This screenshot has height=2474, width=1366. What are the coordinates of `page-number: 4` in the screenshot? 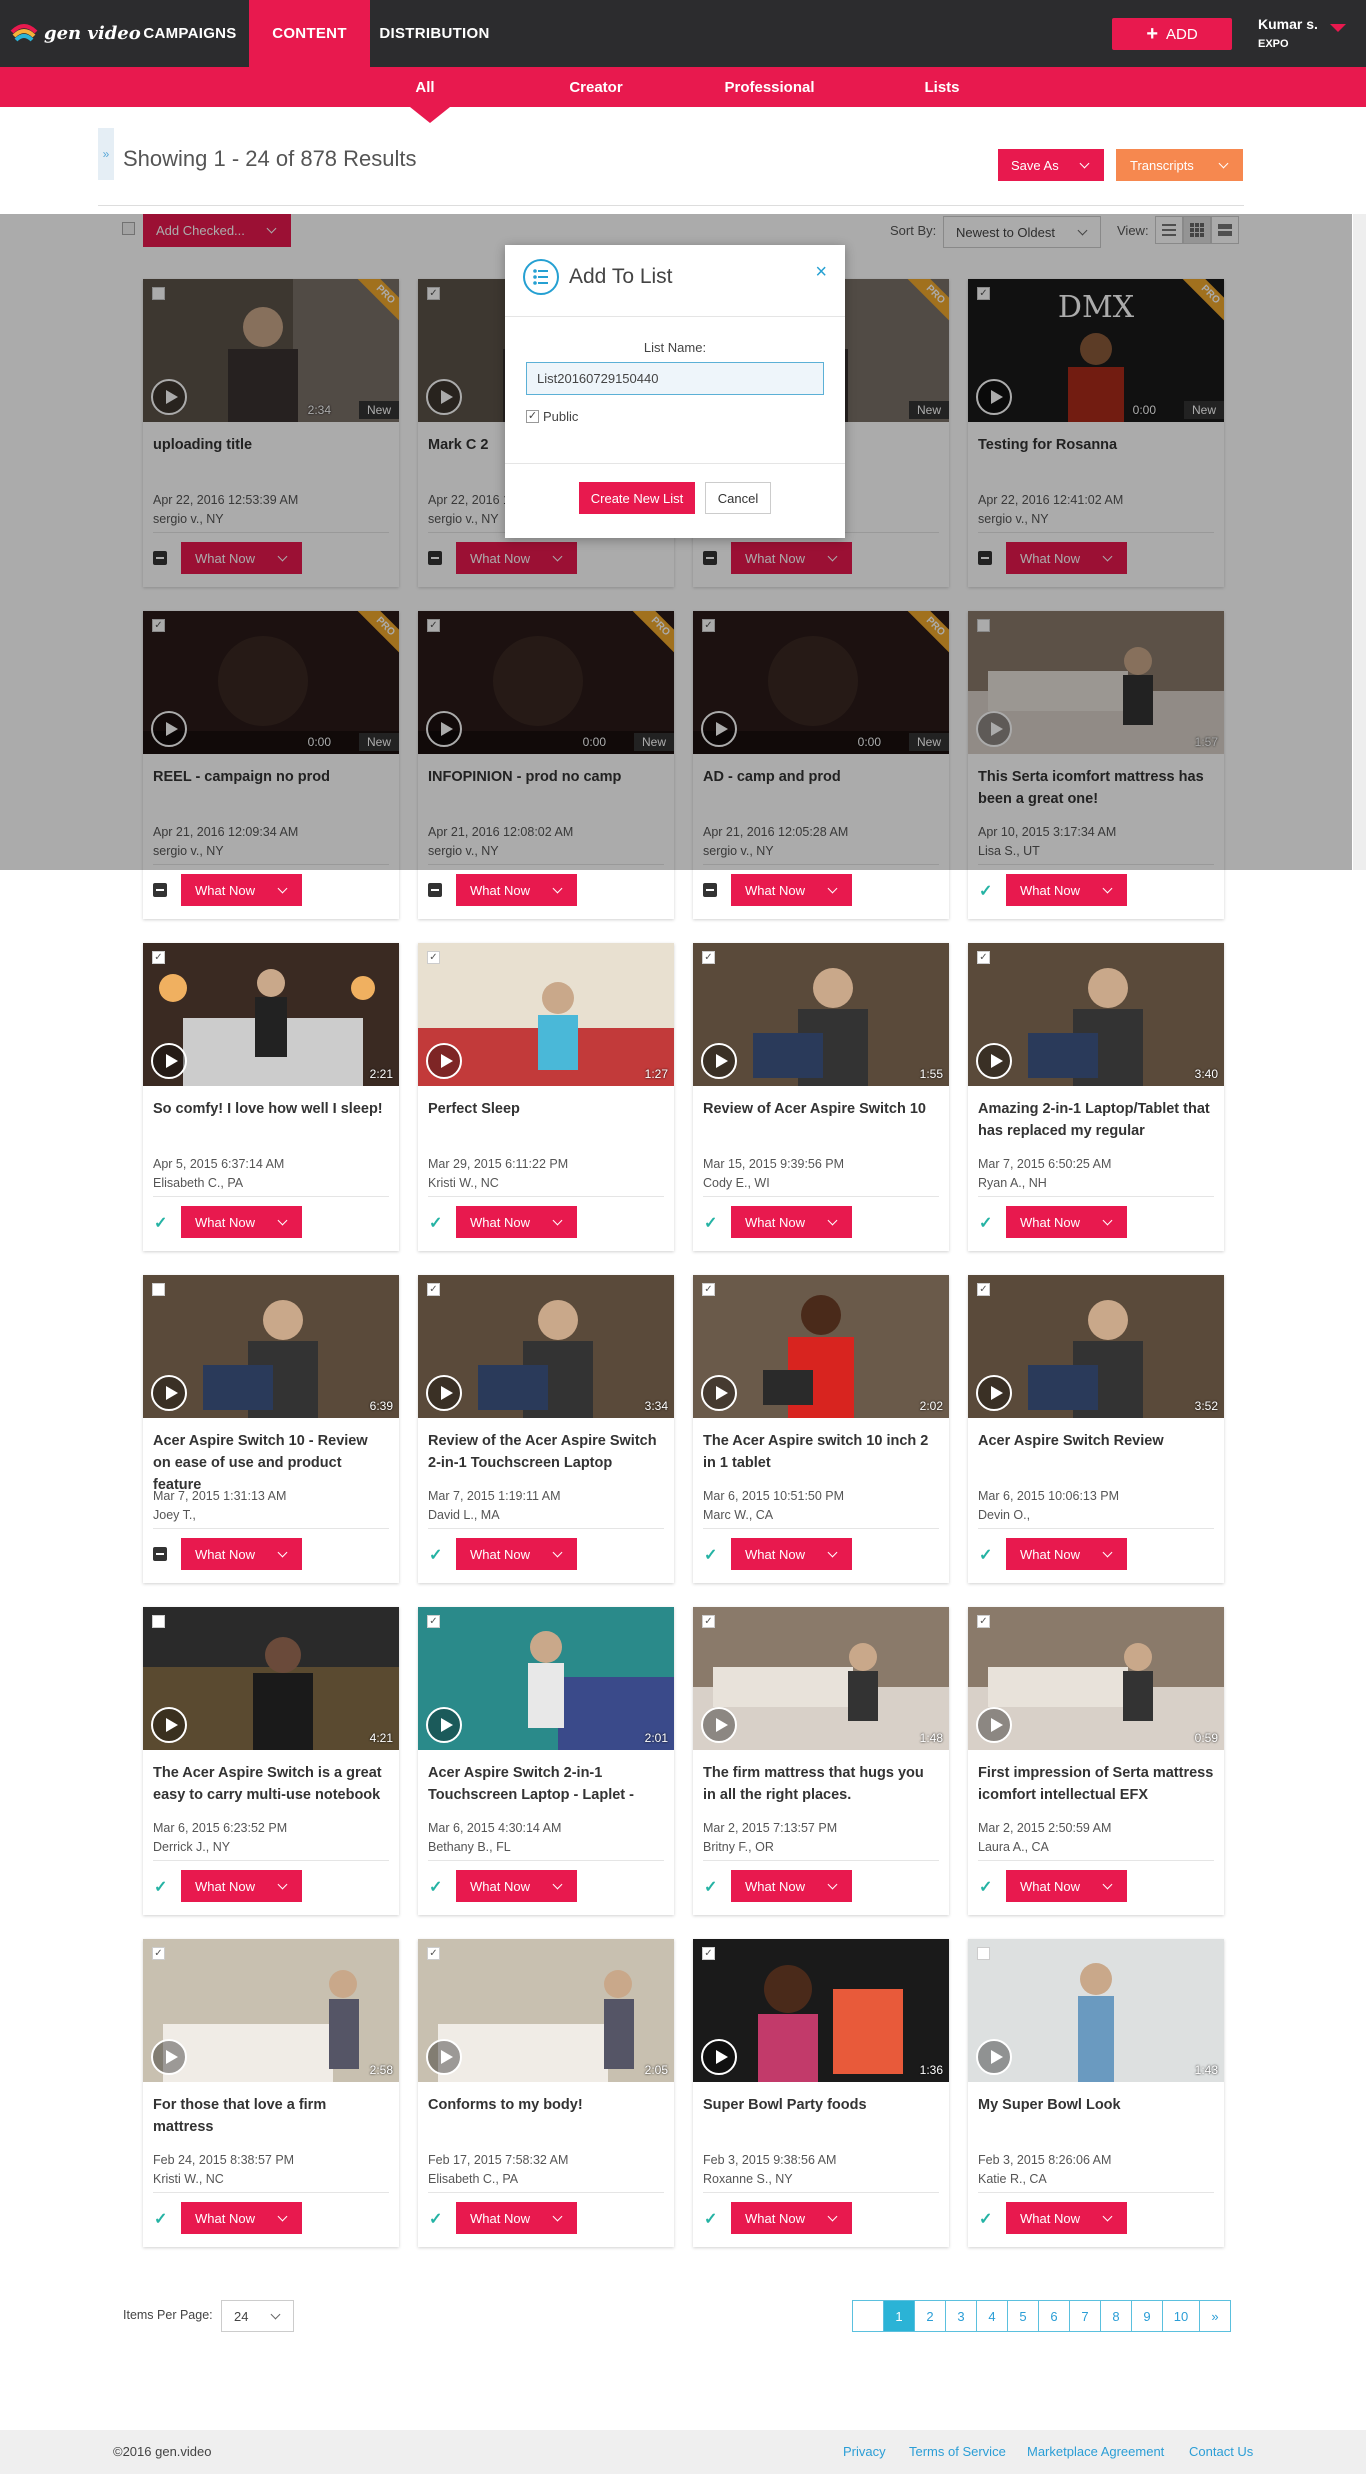 It's located at (992, 2316).